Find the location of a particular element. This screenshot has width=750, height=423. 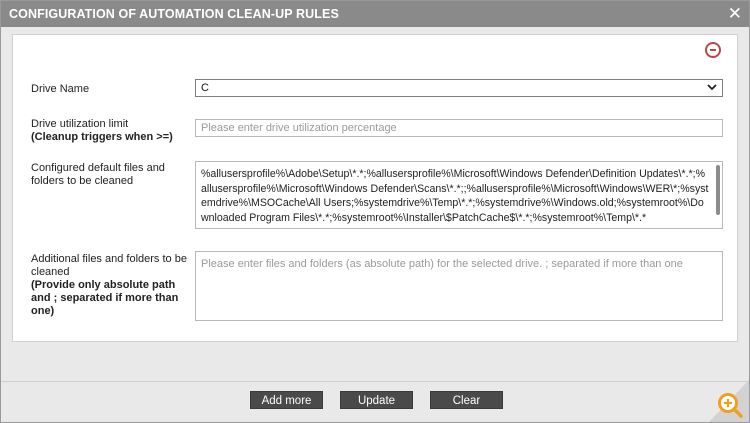

utilization-label-text: Drive utilization limit is located at coordinates (80, 124).